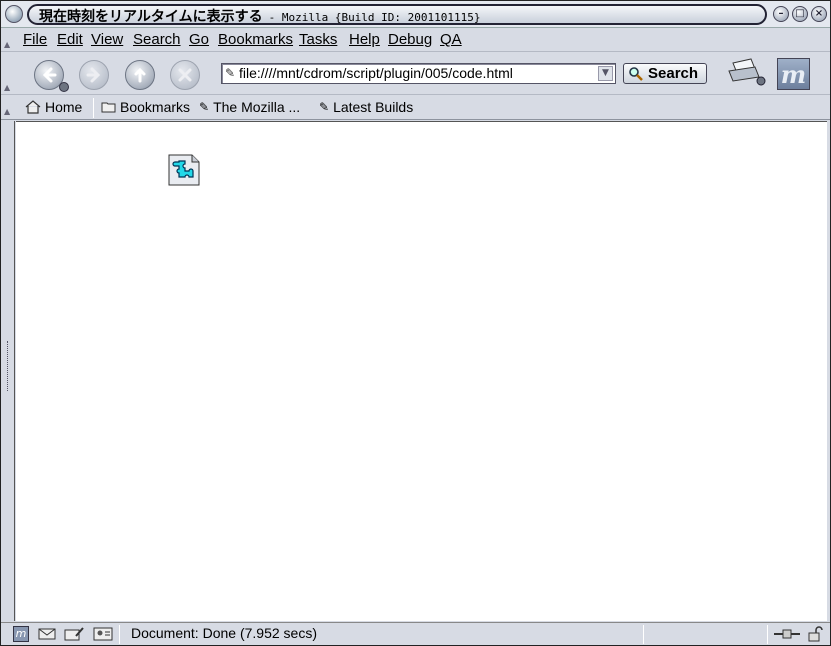 This screenshot has width=831, height=646. What do you see at coordinates (373, 107) in the screenshot?
I see `bookmark-latest-builds-label: Latest Builds` at bounding box center [373, 107].